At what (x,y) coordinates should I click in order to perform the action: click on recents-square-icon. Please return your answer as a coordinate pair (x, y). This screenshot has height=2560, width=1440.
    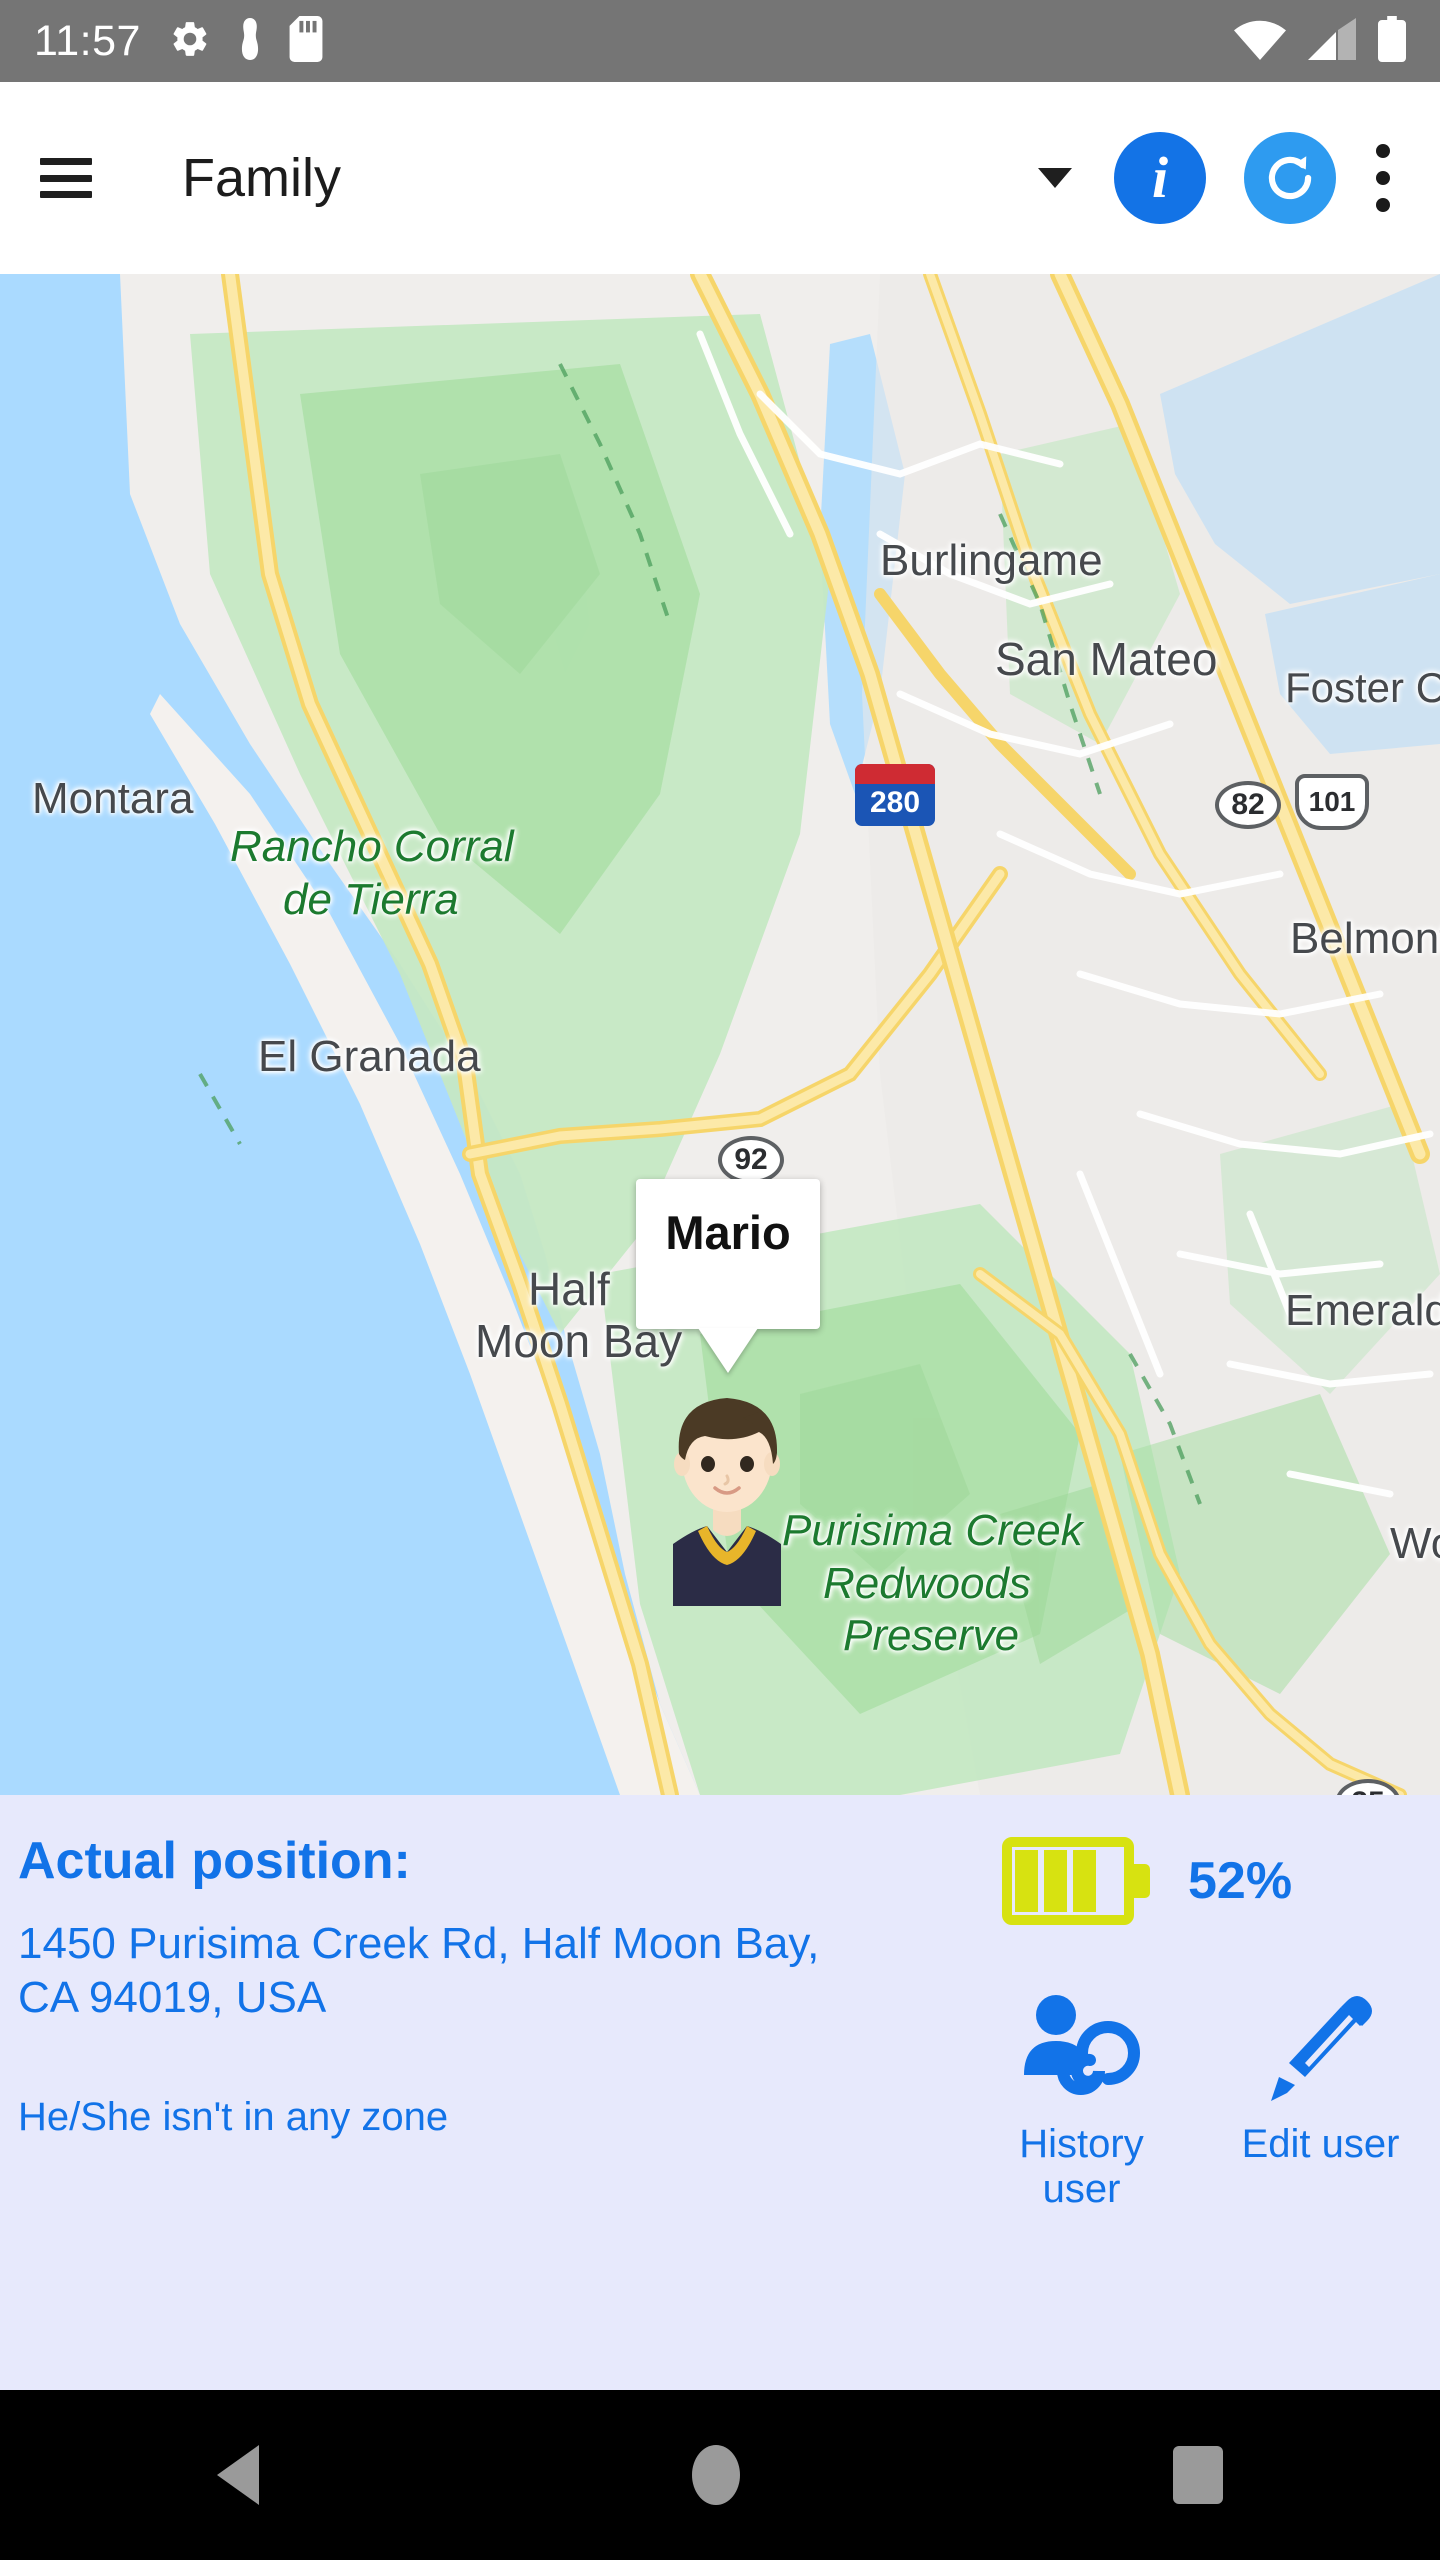
    Looking at the image, I should click on (1198, 2475).